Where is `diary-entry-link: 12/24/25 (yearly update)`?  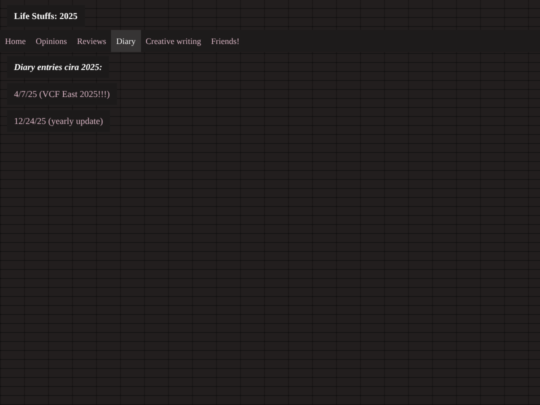
diary-entry-link: 12/24/25 (yearly update) is located at coordinates (58, 121).